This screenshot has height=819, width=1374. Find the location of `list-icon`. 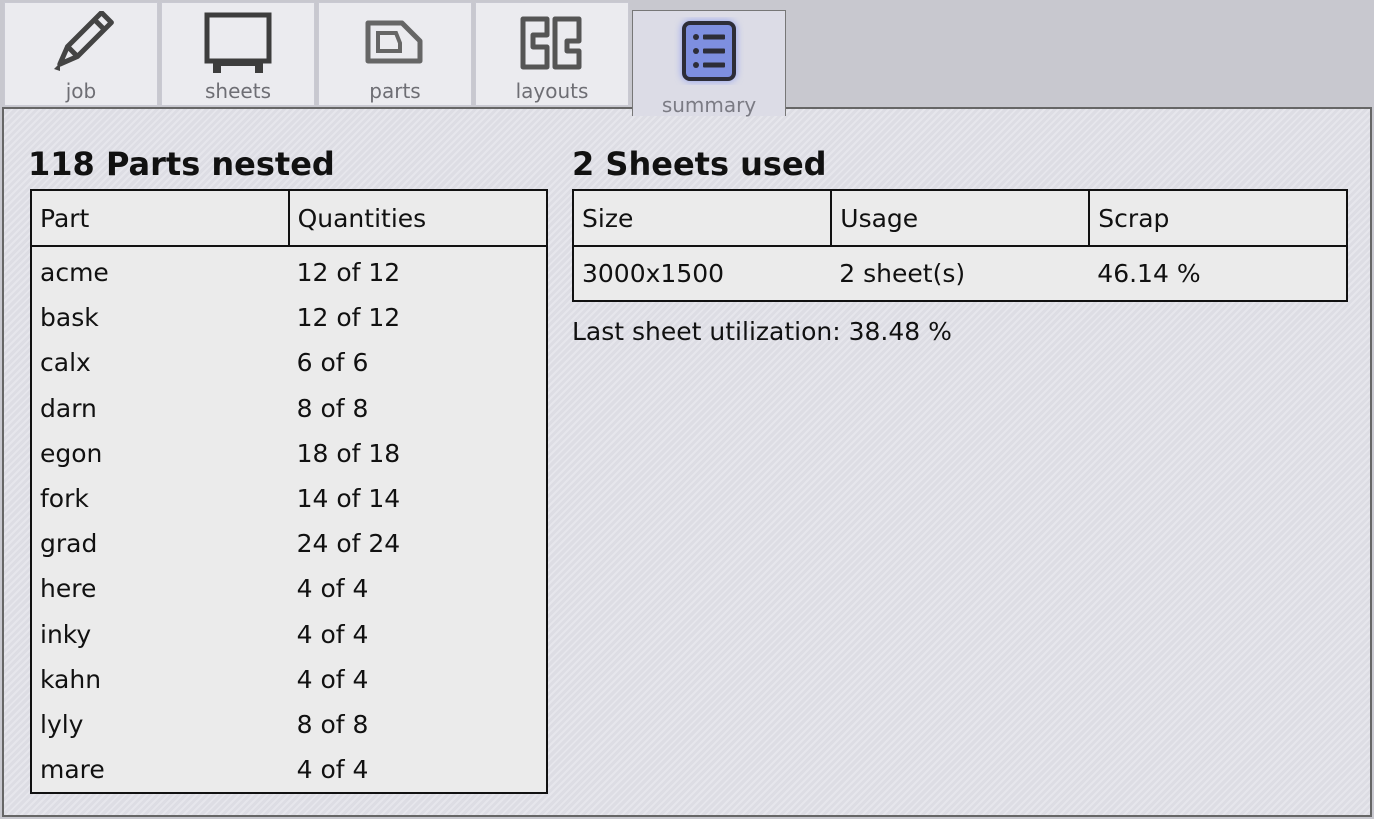

list-icon is located at coordinates (709, 51).